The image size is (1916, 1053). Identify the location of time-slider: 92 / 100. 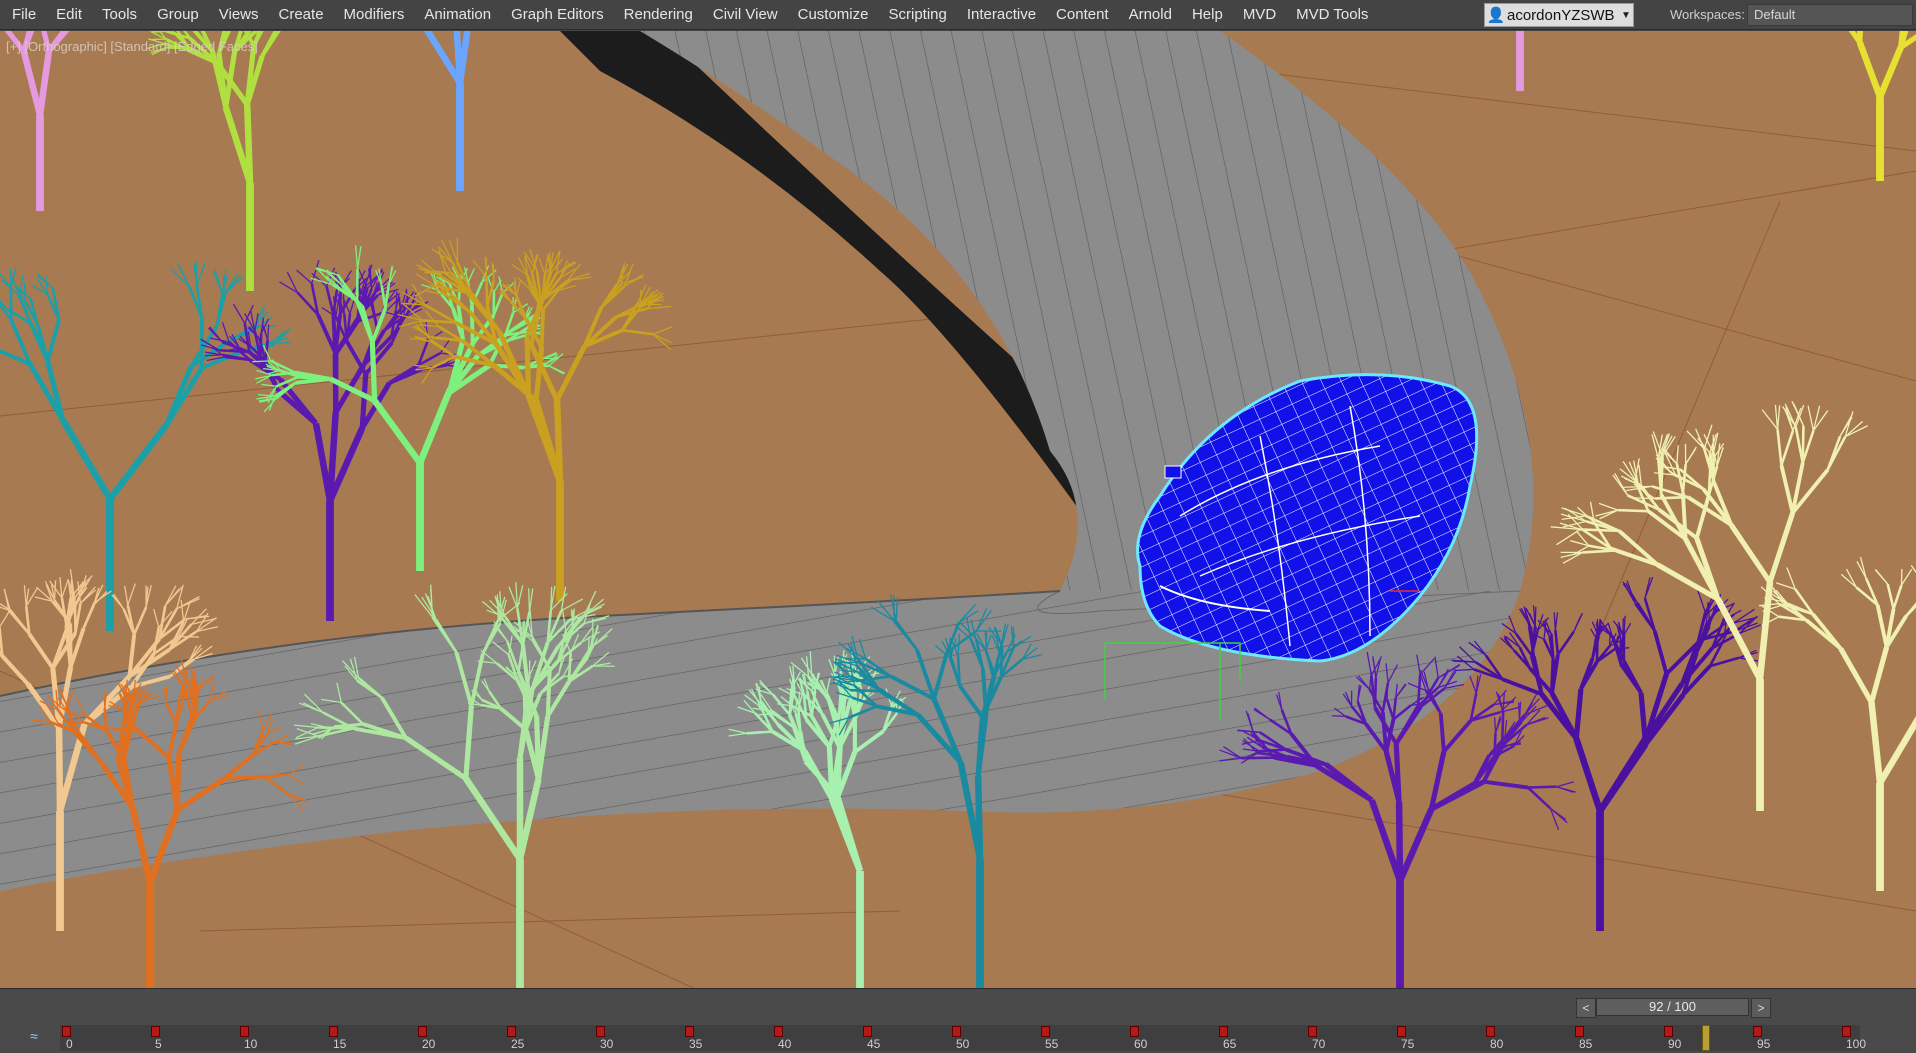
(1672, 1007).